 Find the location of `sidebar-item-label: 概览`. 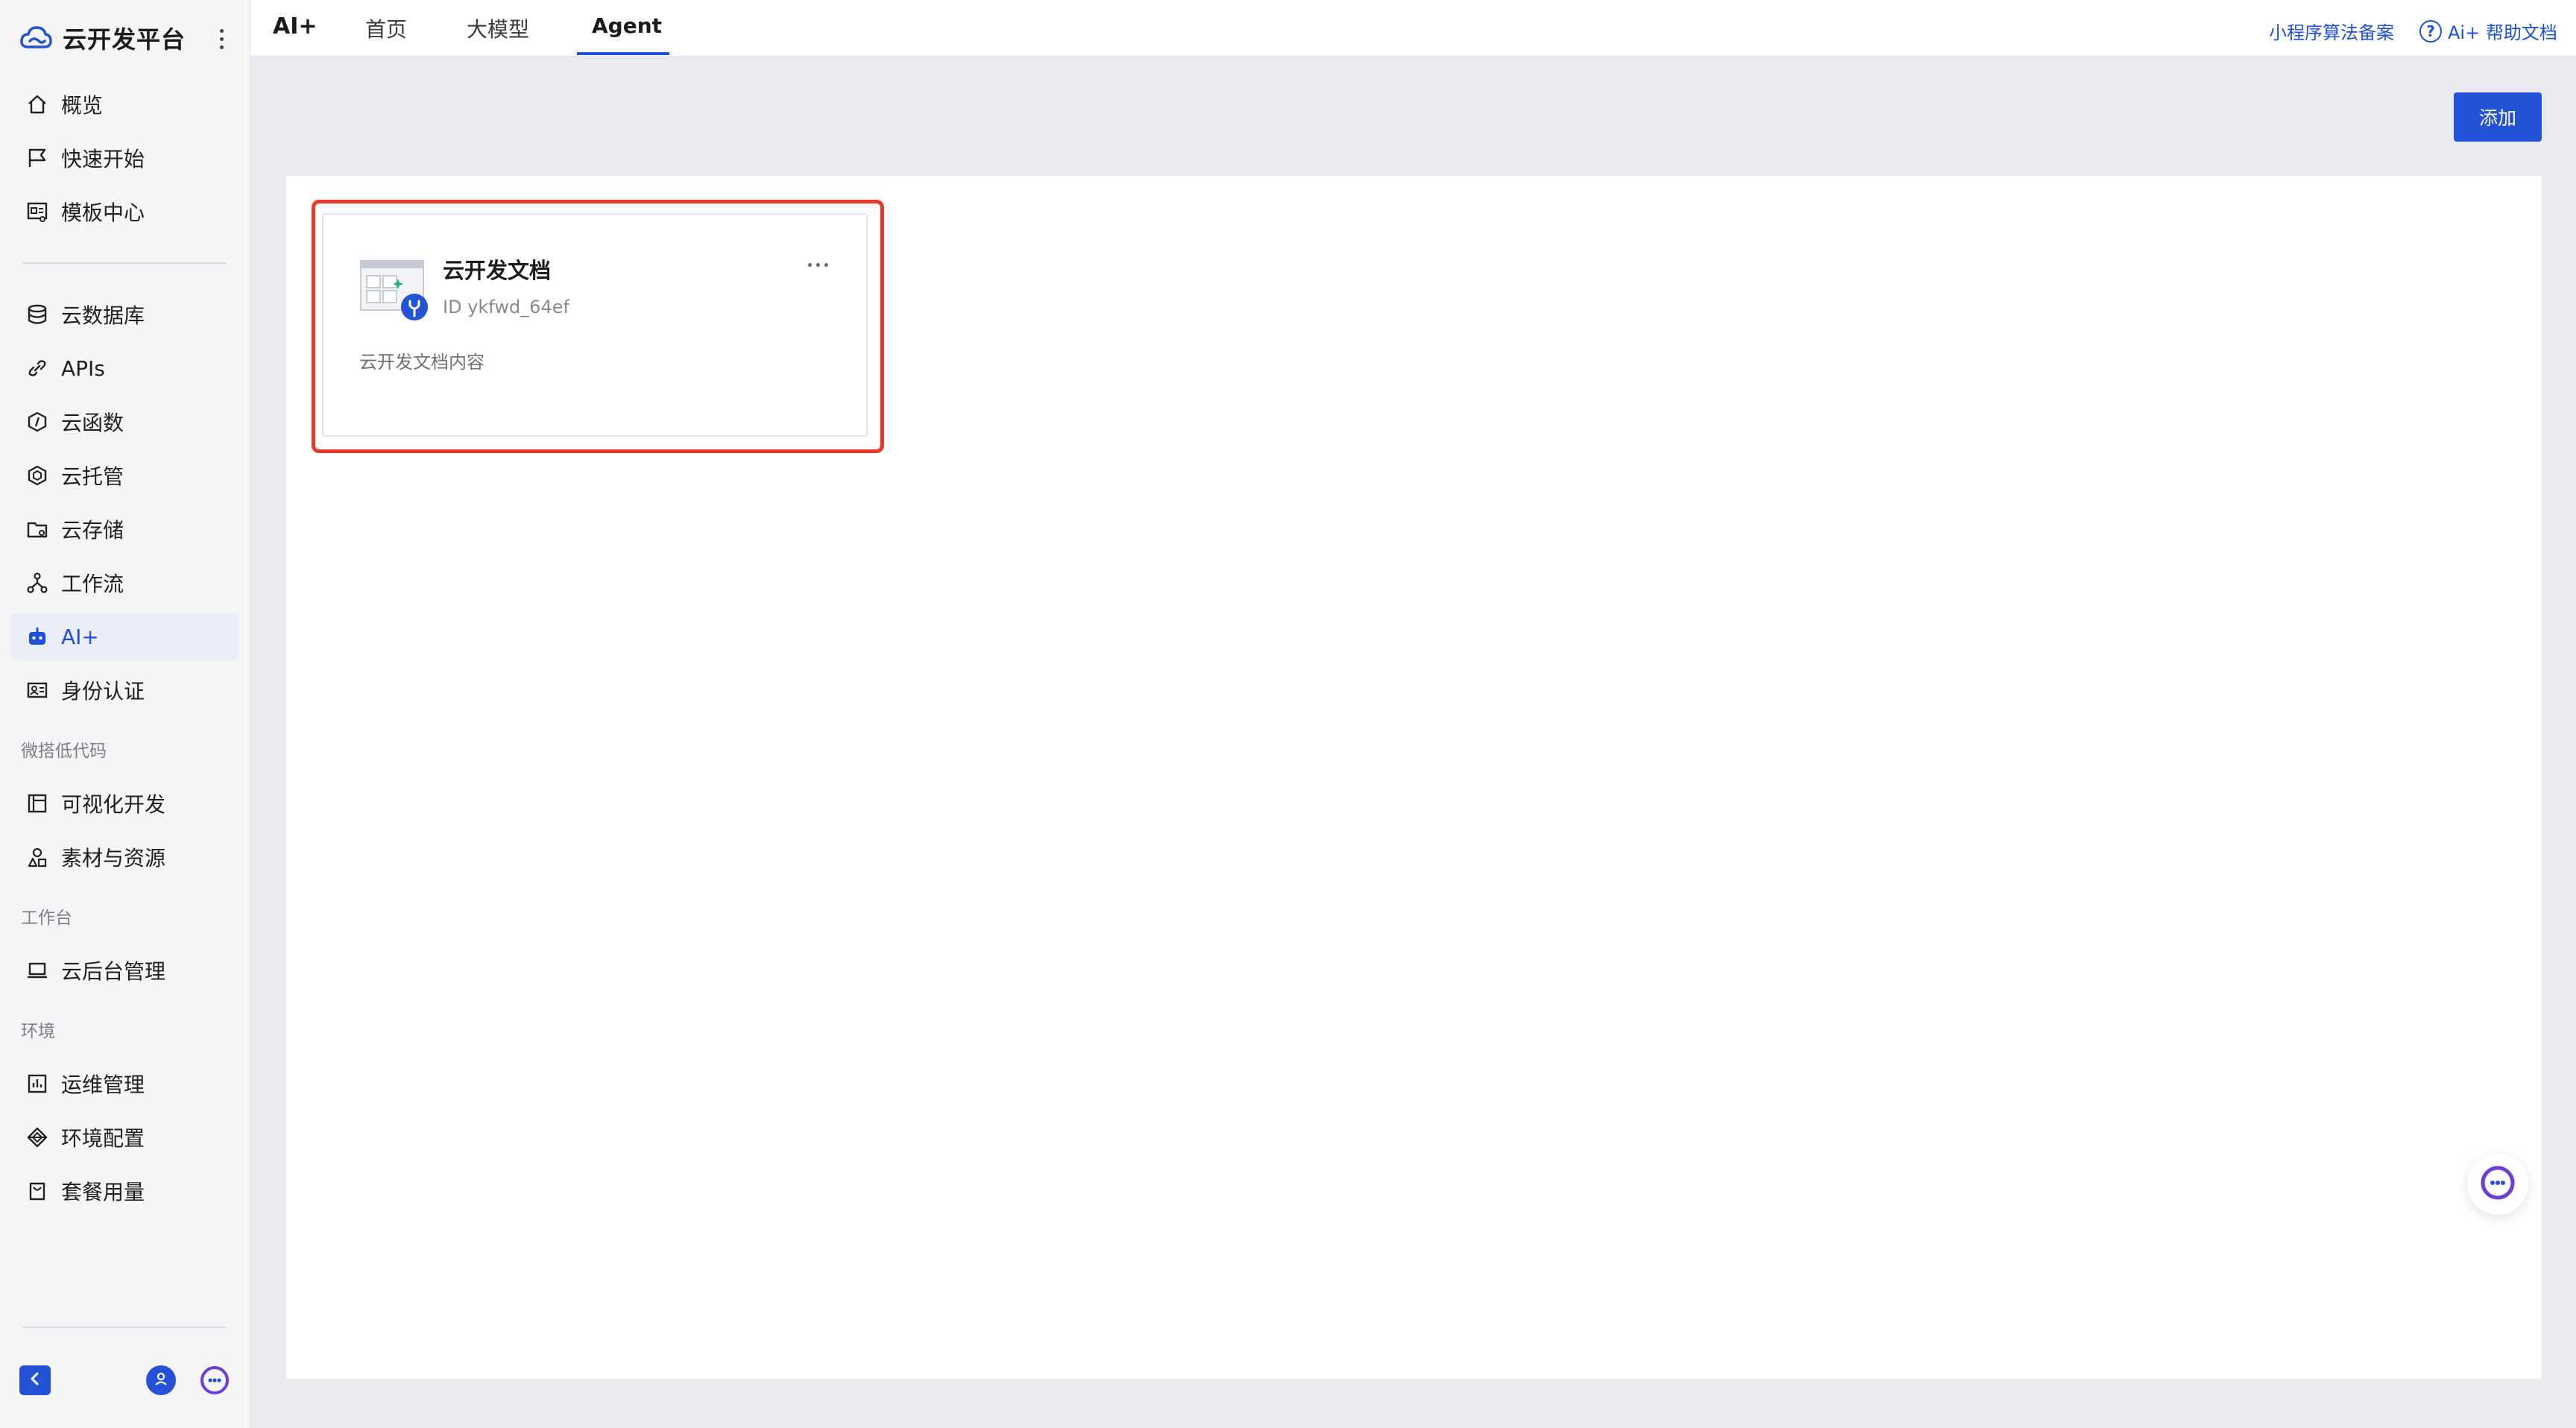

sidebar-item-label: 概览 is located at coordinates (83, 105).